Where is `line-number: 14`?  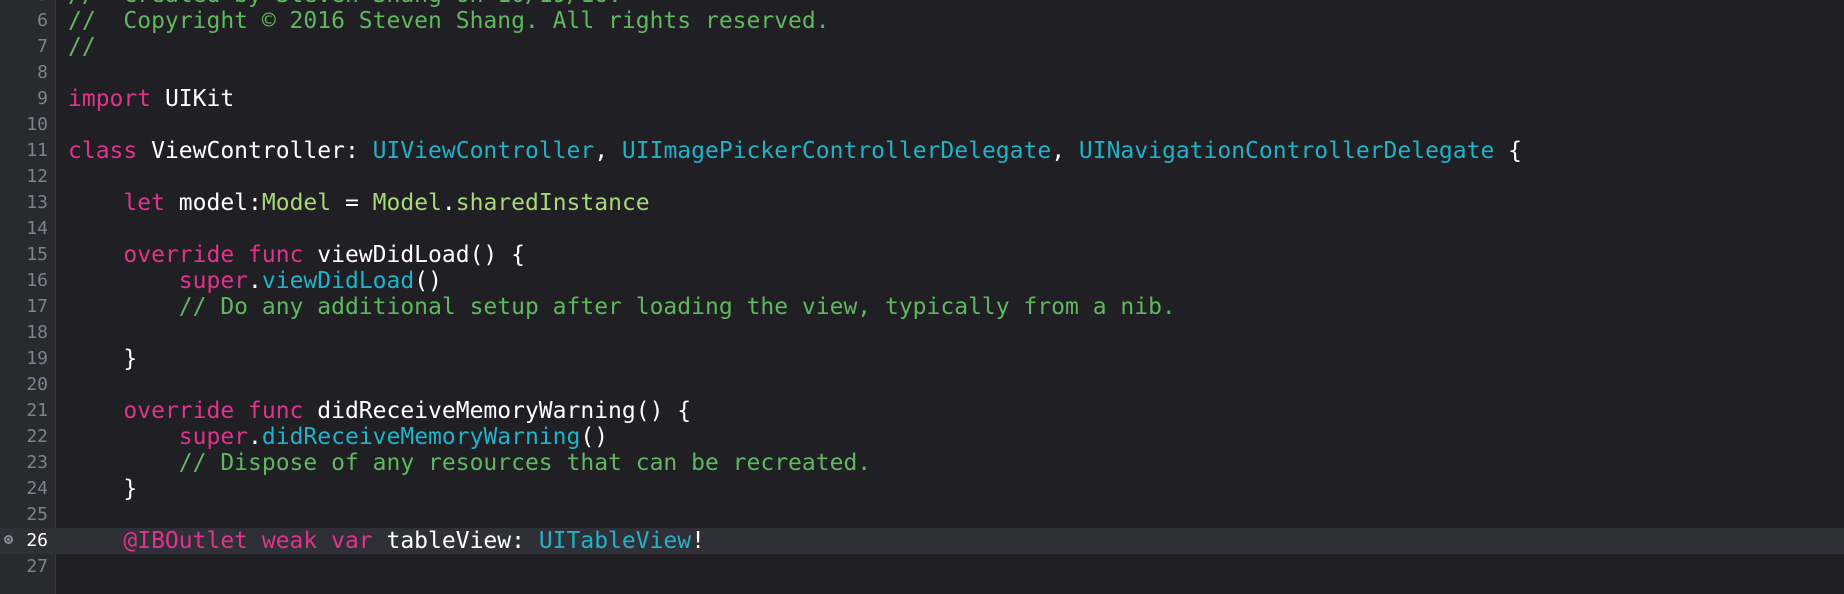 line-number: 14 is located at coordinates (37, 228).